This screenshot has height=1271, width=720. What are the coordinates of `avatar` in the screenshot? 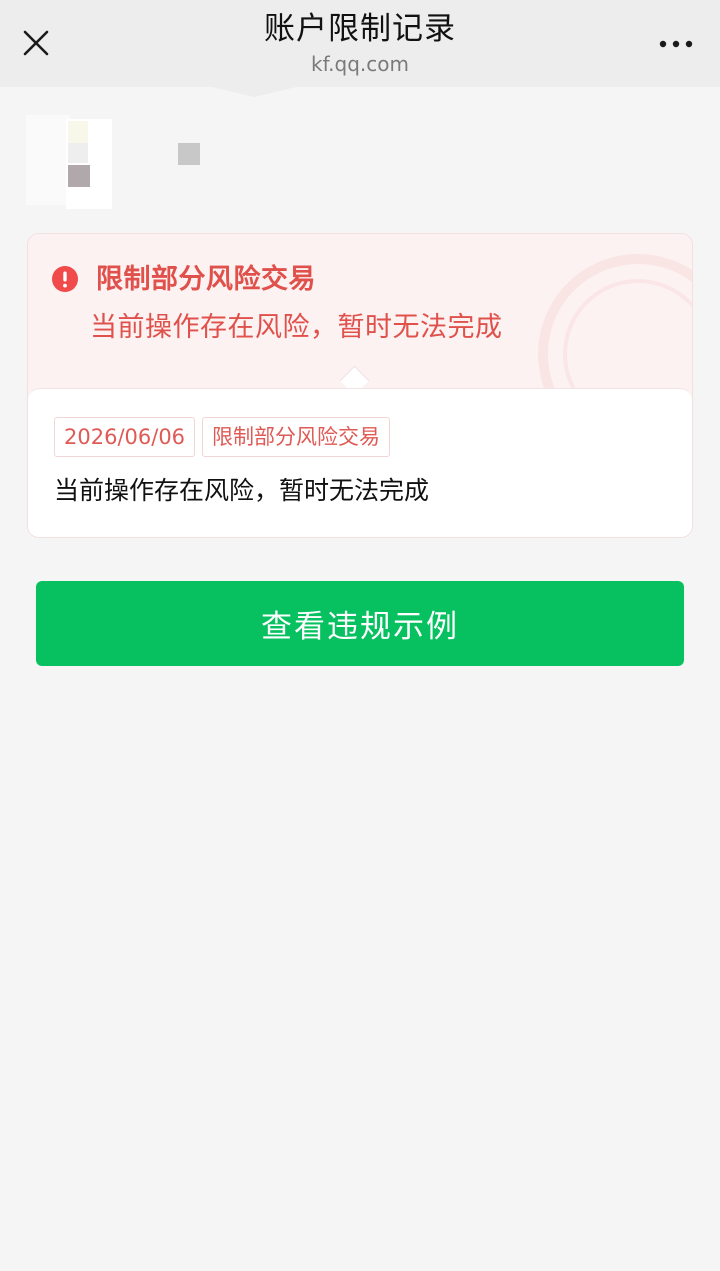 It's located at (67, 161).